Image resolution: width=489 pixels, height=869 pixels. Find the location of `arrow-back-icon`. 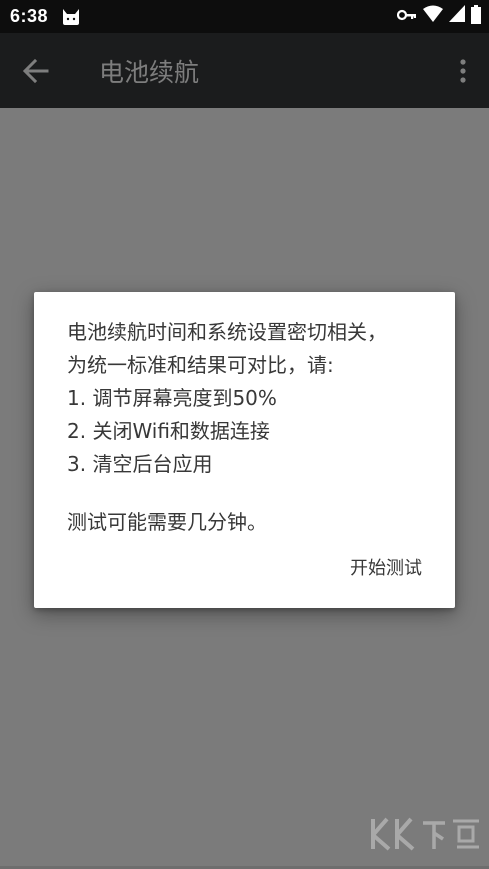

arrow-back-icon is located at coordinates (36, 71).